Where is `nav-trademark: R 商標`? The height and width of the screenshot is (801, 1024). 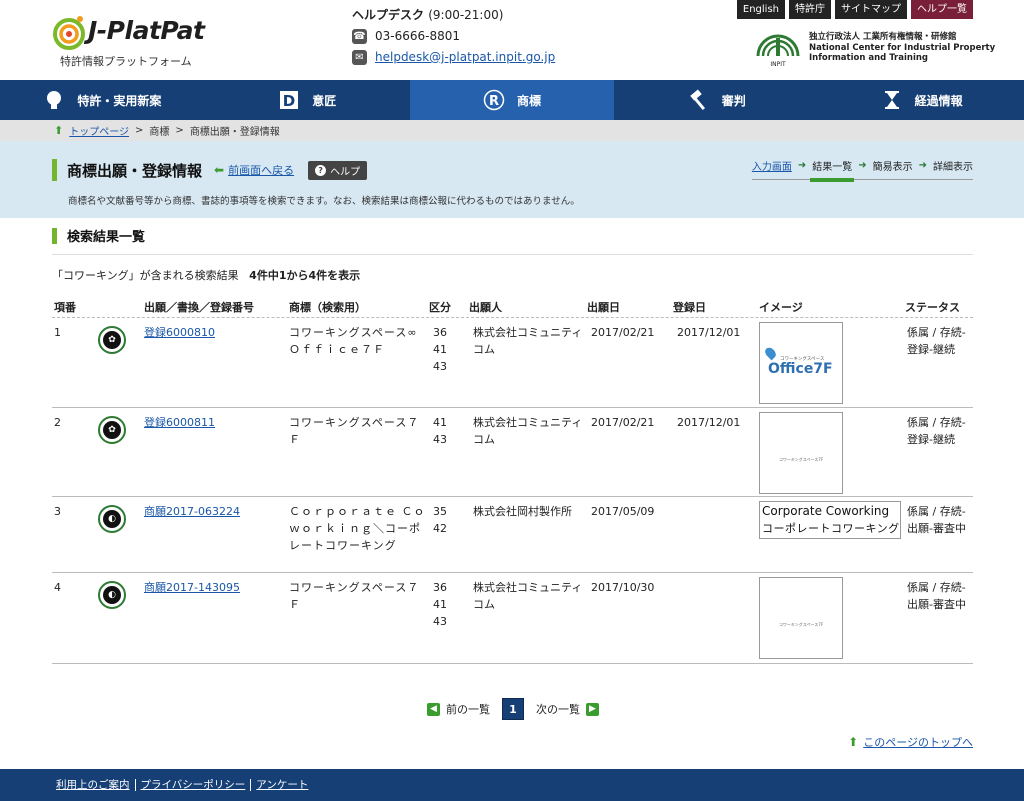 nav-trademark: R 商標 is located at coordinates (512, 100).